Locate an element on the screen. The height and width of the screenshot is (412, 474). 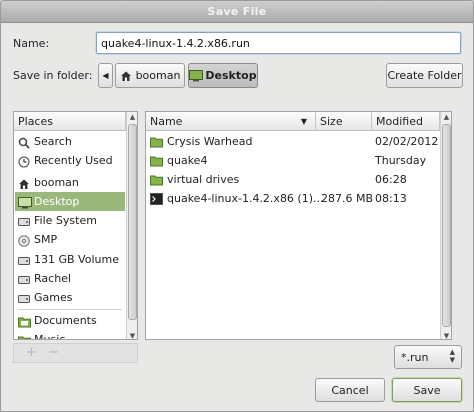
file-row: virtual drives 06:28 is located at coordinates (293, 179).